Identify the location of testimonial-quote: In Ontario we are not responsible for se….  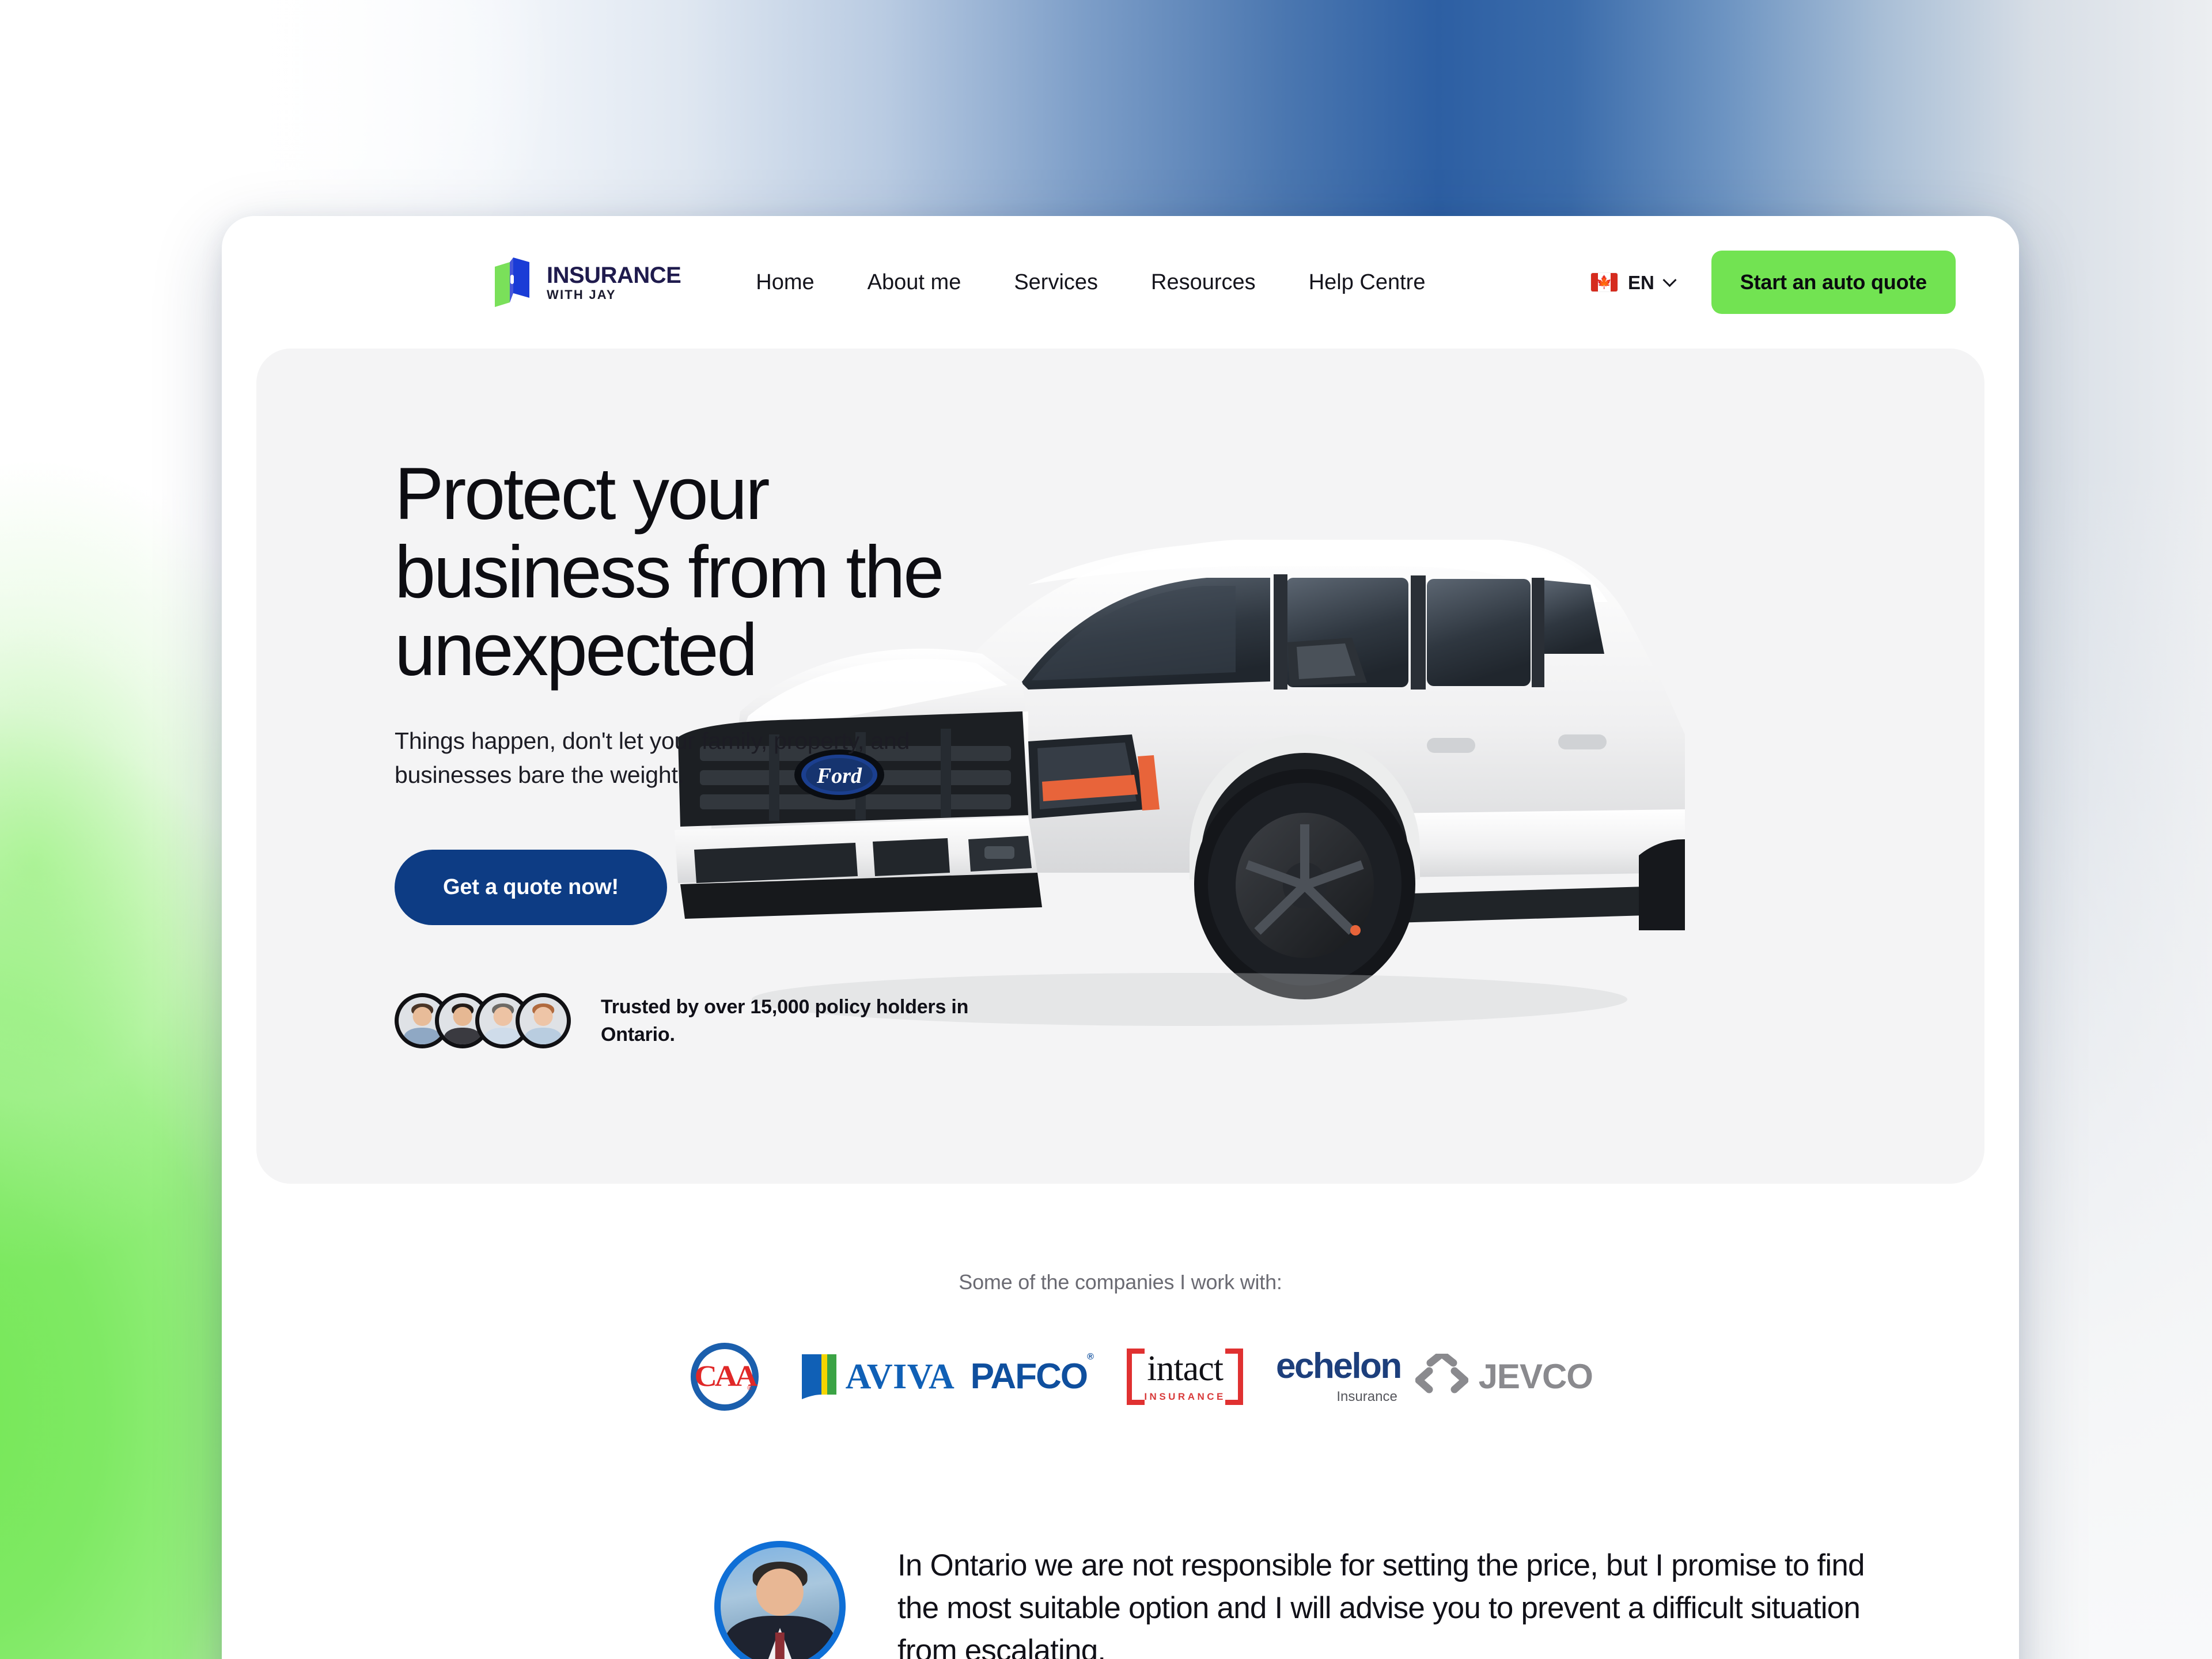
(1381, 1603).